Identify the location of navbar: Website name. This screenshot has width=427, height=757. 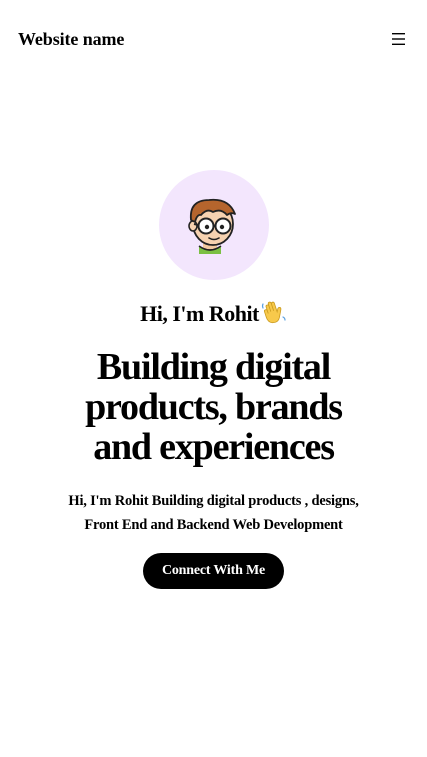
(213, 40).